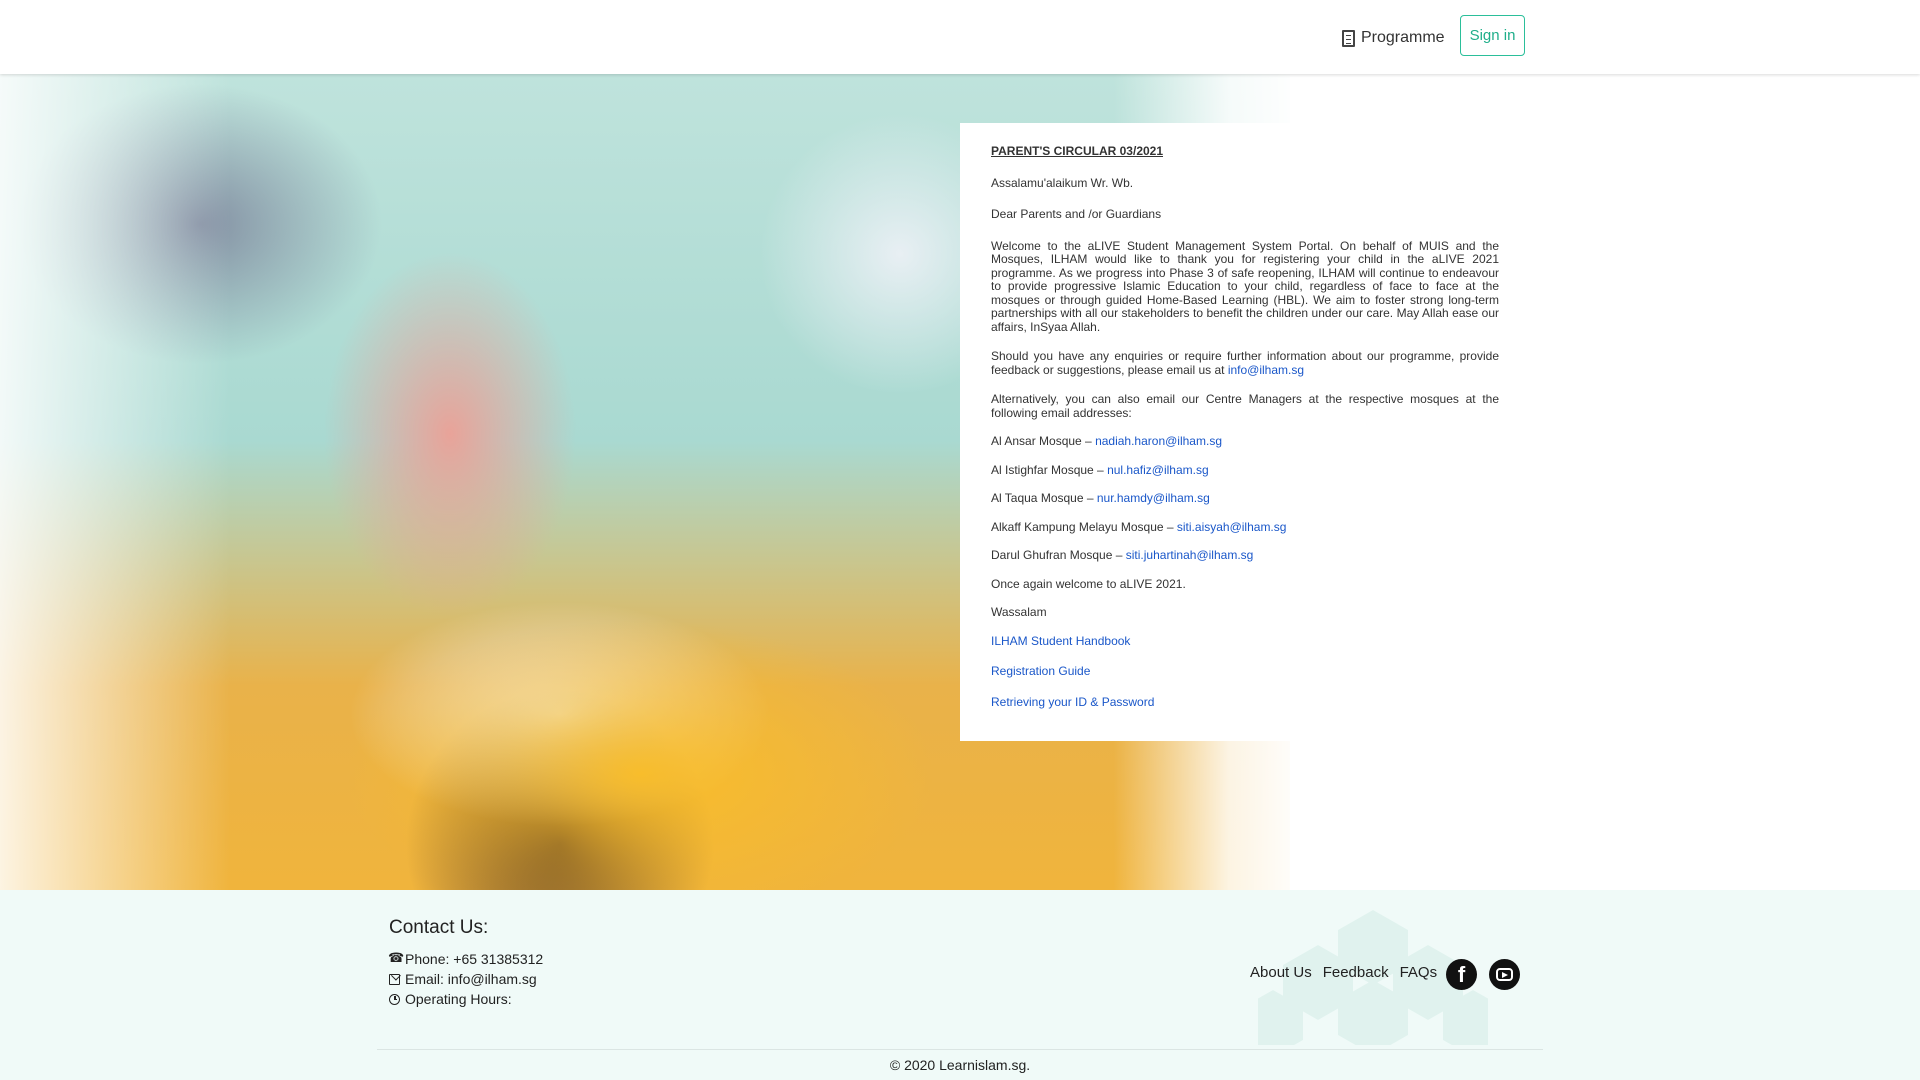  Describe the element at coordinates (1077, 151) in the screenshot. I see `circular-title: PARENT'S CIRCULAR 03/2021` at that location.